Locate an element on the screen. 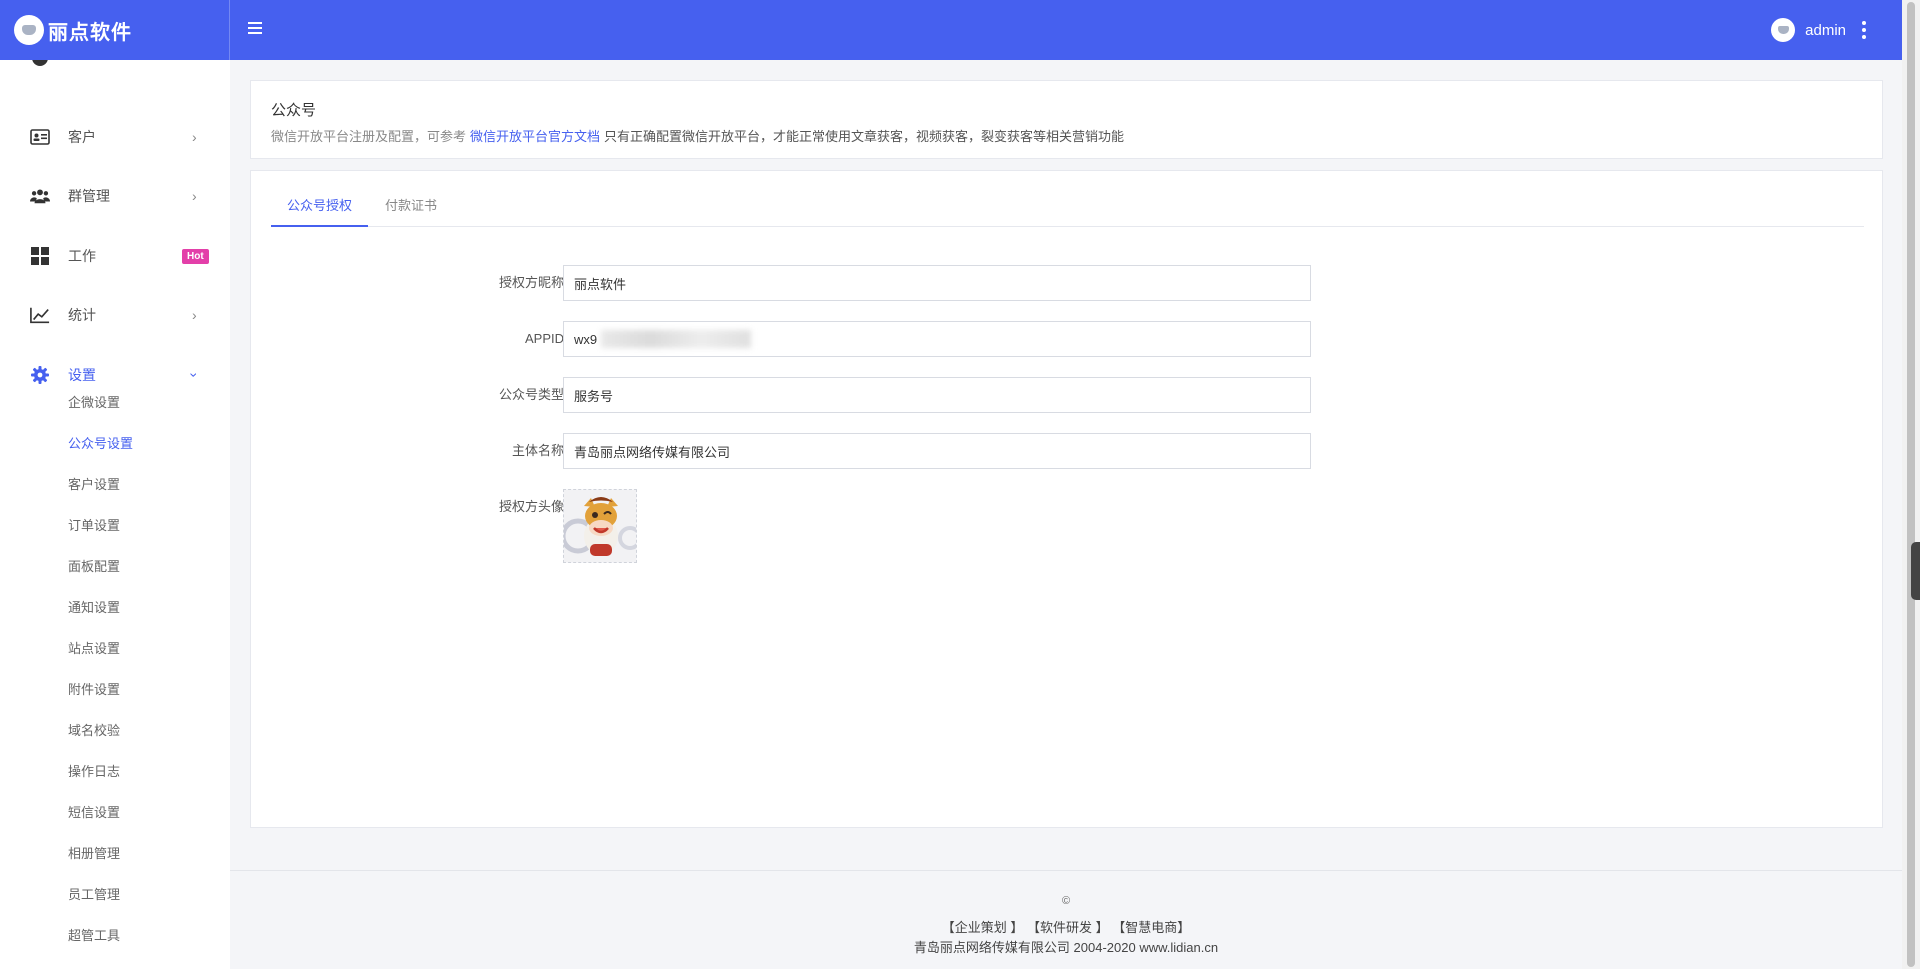 The width and height of the screenshot is (1920, 969). tab-bar: 公众号授权 付款证书 is located at coordinates (1067, 206).